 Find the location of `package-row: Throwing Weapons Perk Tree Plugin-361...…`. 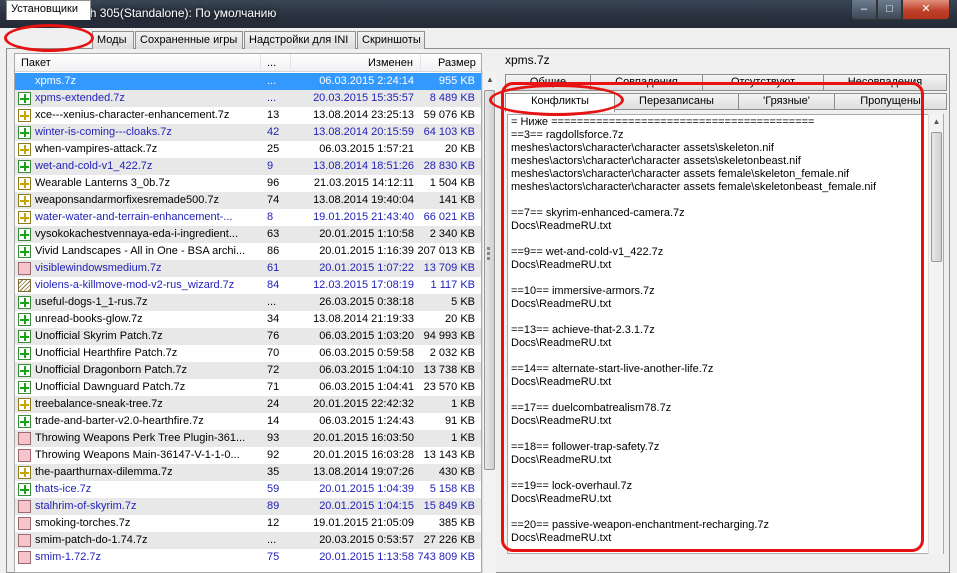

package-row: Throwing Weapons Perk Tree Plugin-361...… is located at coordinates (248, 438).